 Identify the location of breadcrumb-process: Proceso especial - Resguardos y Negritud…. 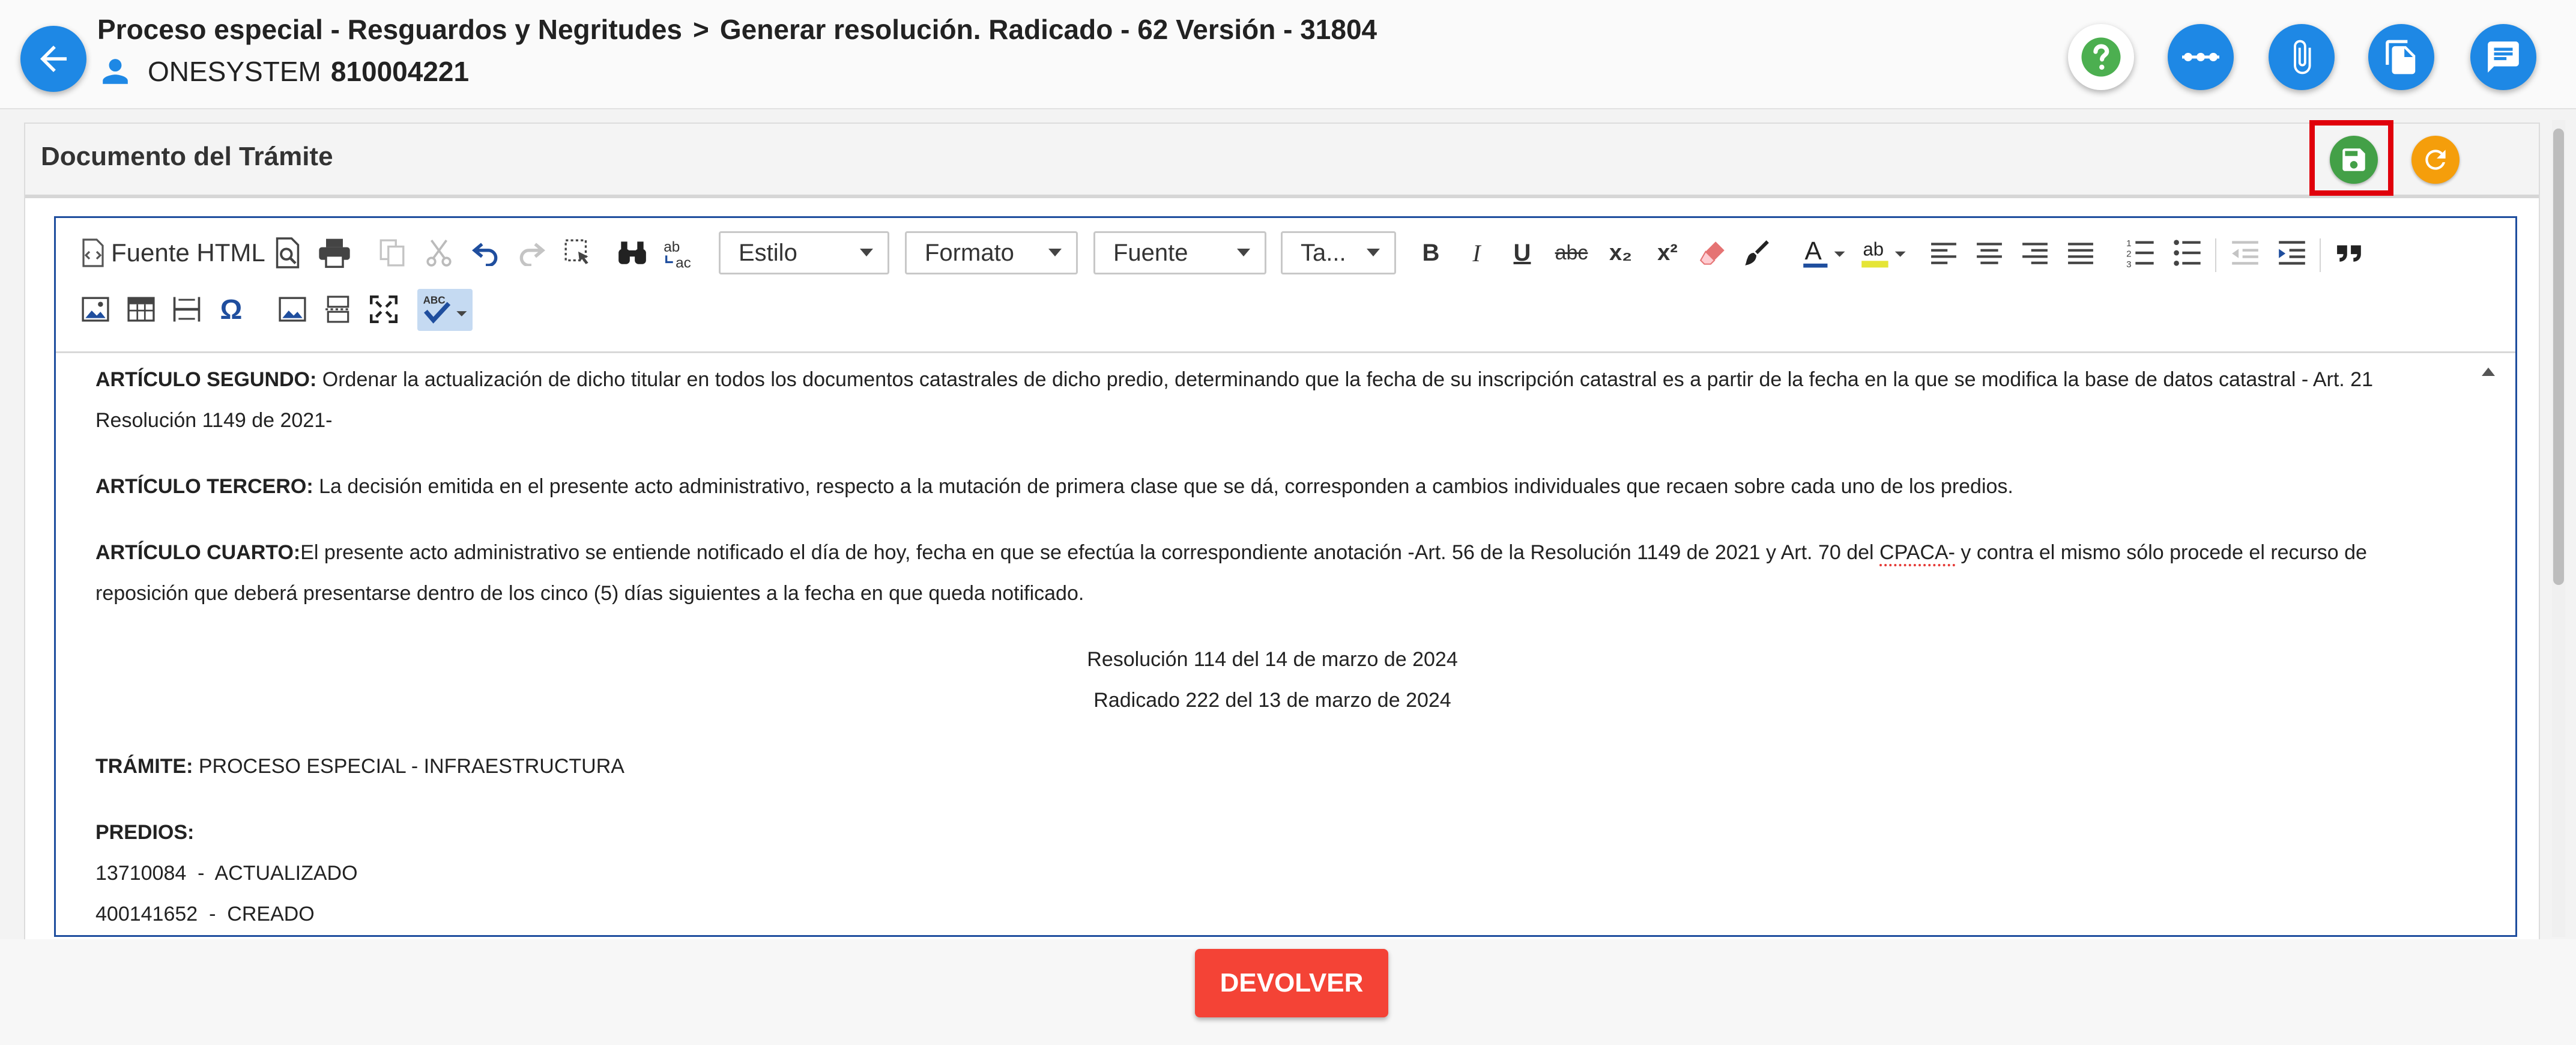
(390, 29).